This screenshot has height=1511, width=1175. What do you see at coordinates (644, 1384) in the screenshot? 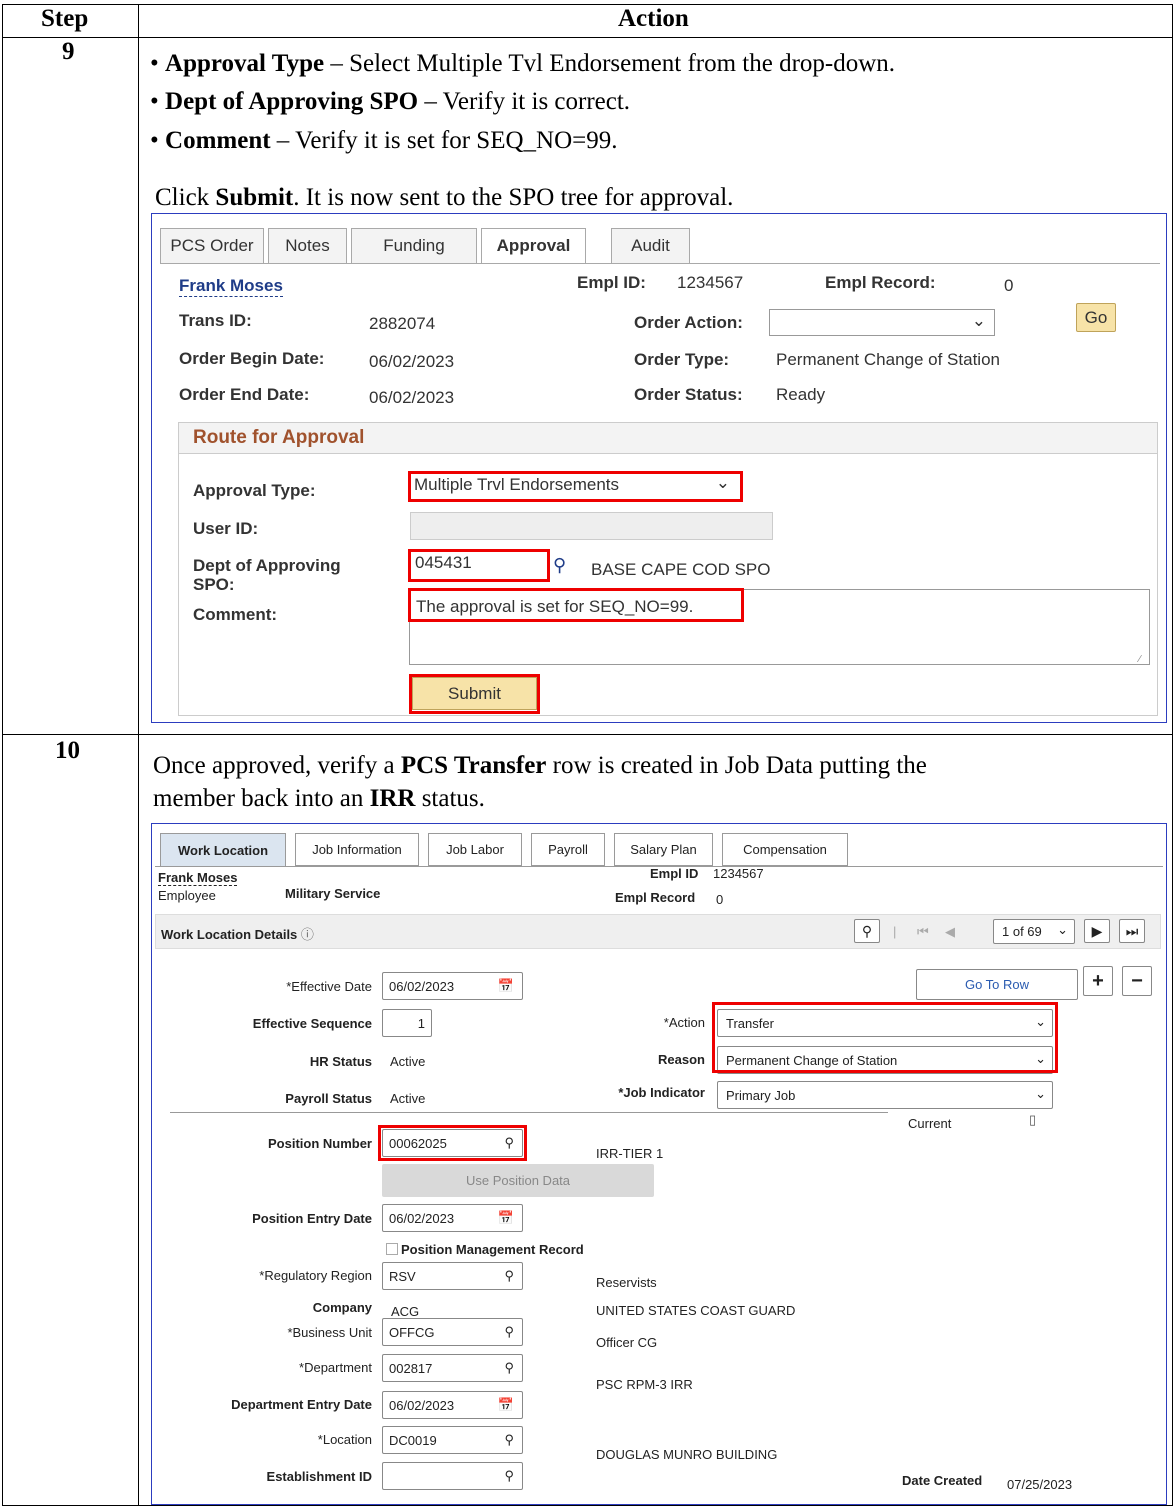
I see `department-description: PSC RPM-3 IRR` at bounding box center [644, 1384].